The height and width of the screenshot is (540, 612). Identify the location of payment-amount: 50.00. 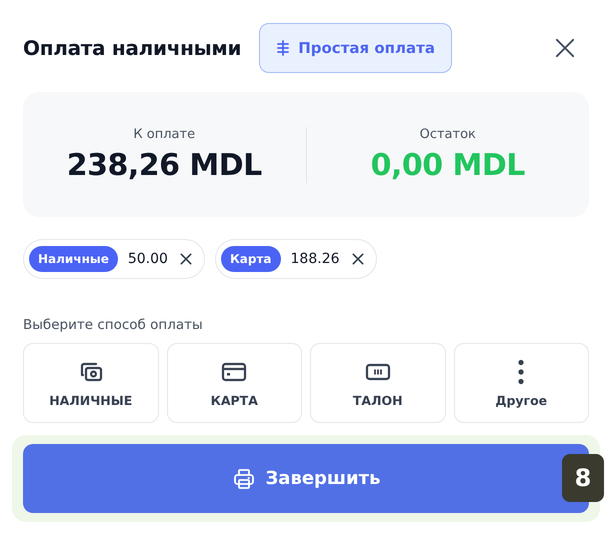
(148, 259).